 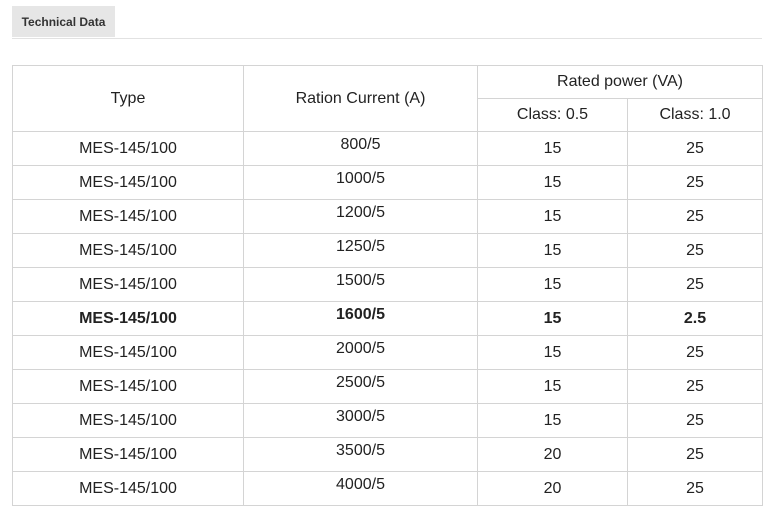 I want to click on table-row: MES-145/100 1000/5 15 25, so click(x=388, y=182).